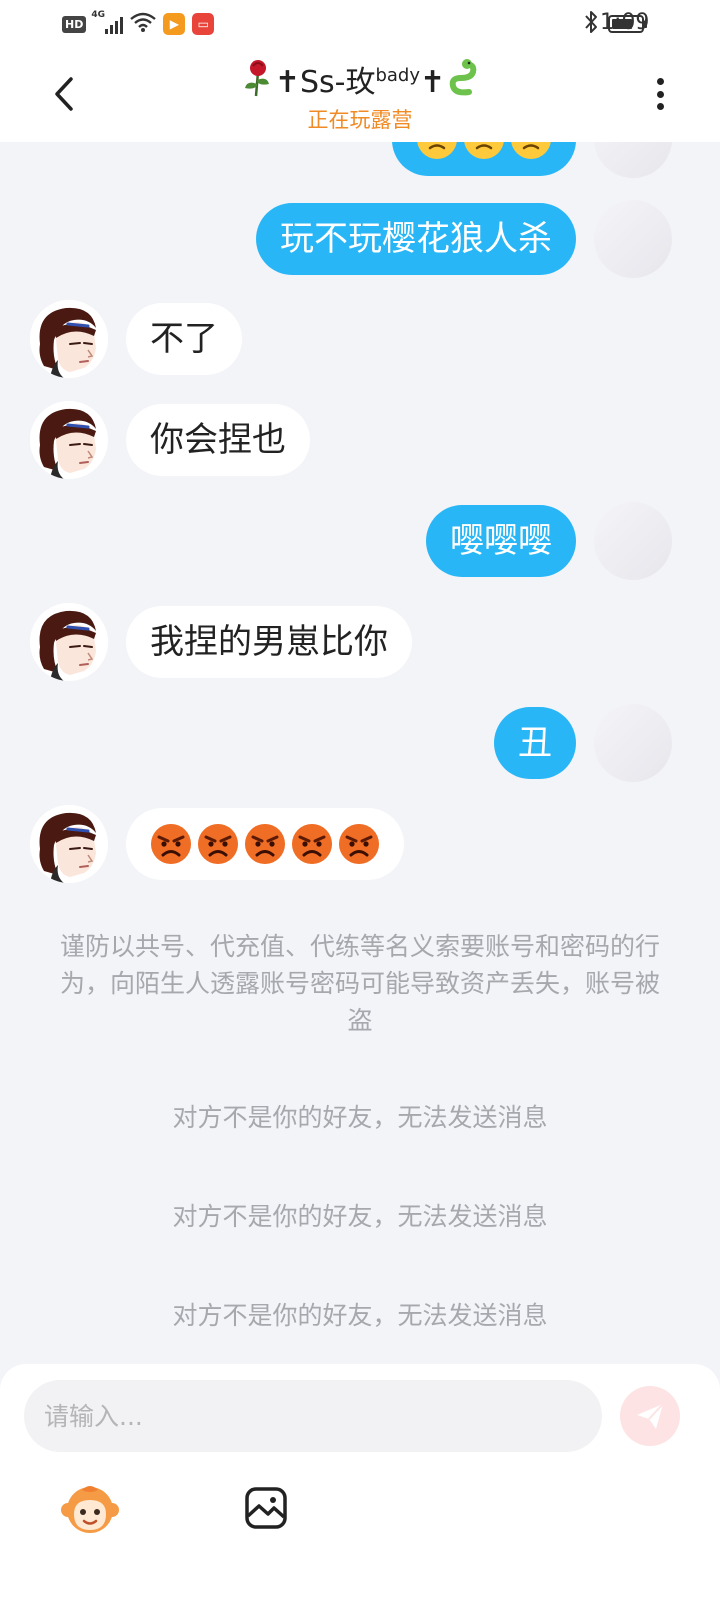 This screenshot has width=720, height=1600. I want to click on message-outgoing: 玩不玩樱花狼人杀, so click(464, 239).